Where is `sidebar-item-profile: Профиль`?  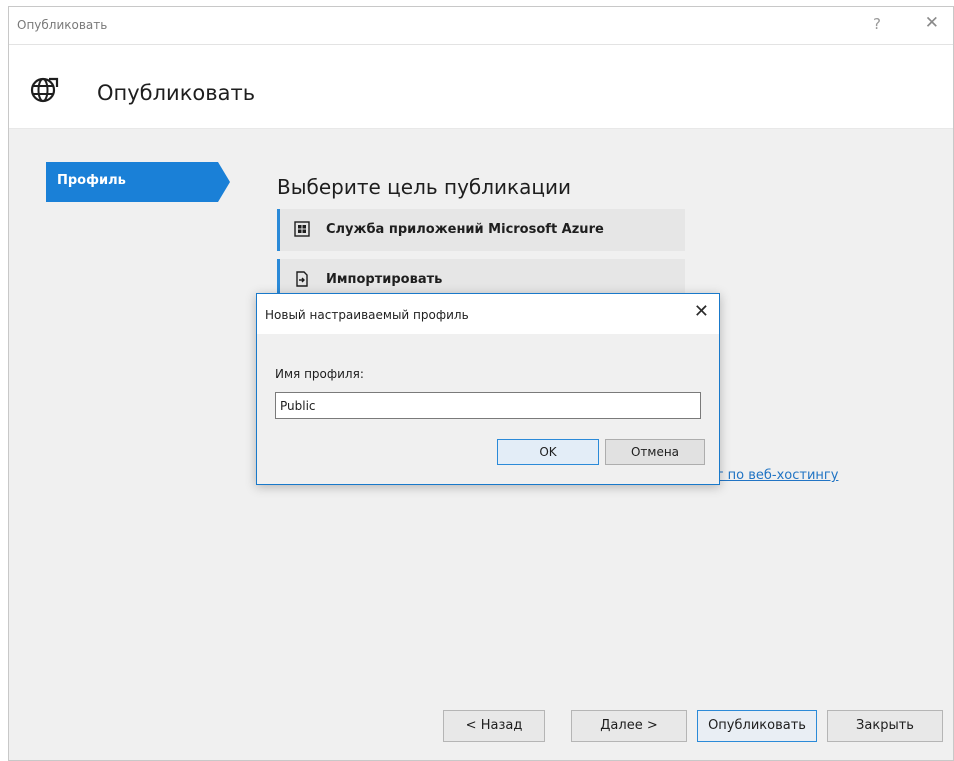
sidebar-item-profile: Профиль is located at coordinates (138, 182).